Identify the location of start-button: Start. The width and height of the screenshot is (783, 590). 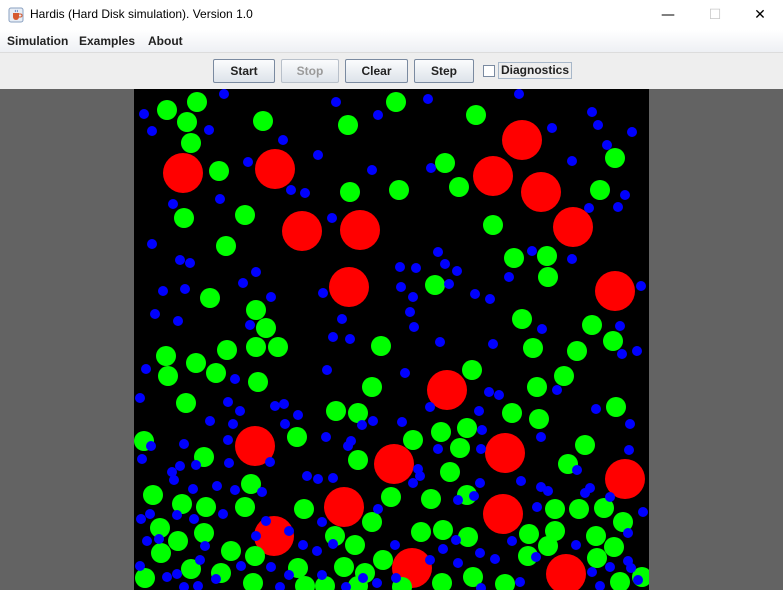
(244, 71).